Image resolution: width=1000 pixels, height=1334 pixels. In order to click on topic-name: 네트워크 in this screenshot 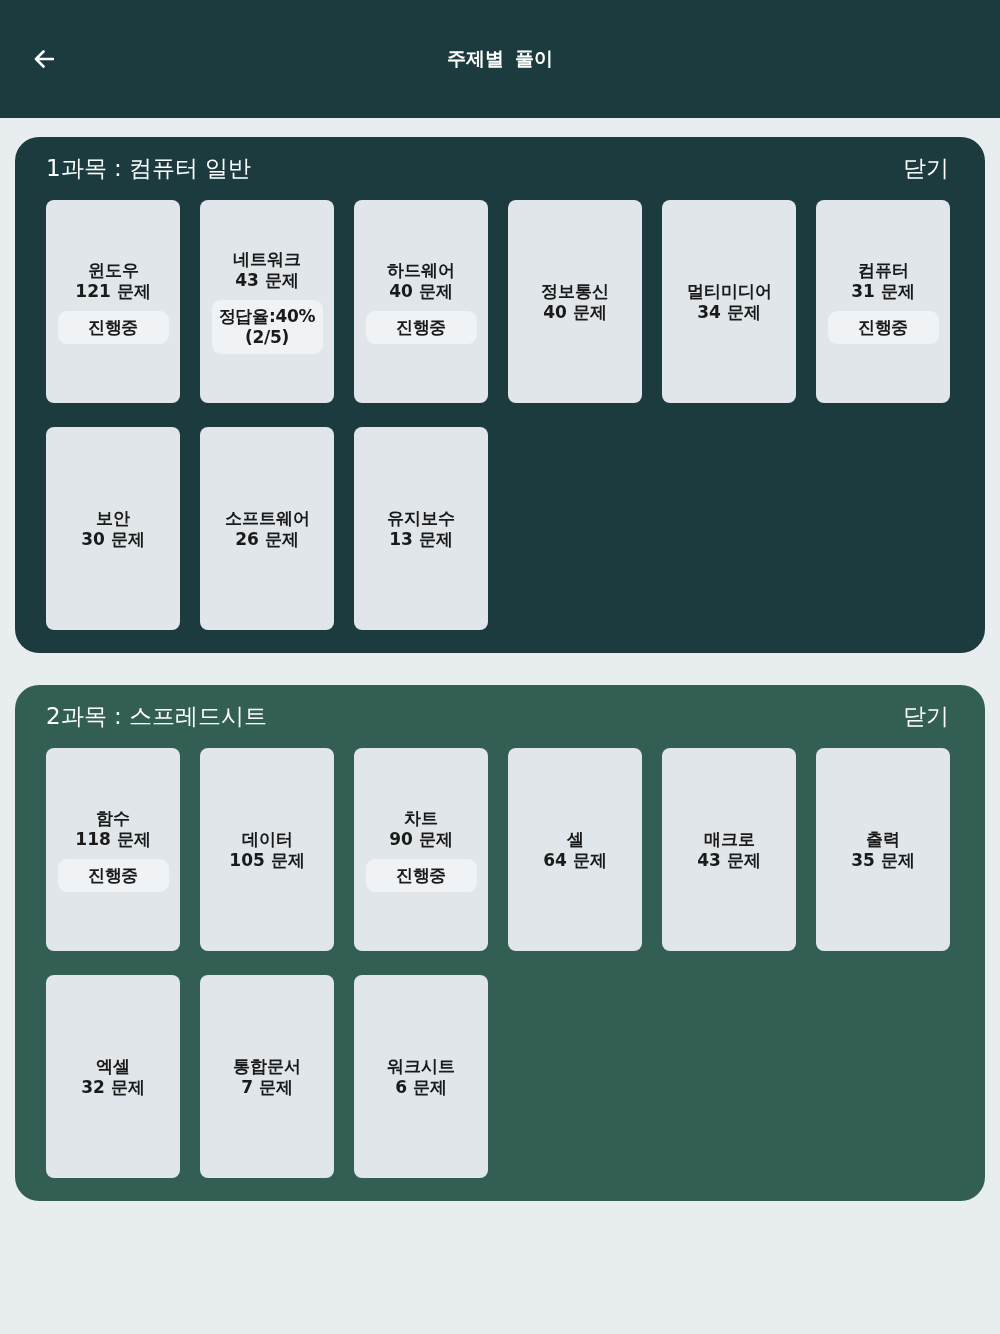, I will do `click(267, 259)`.